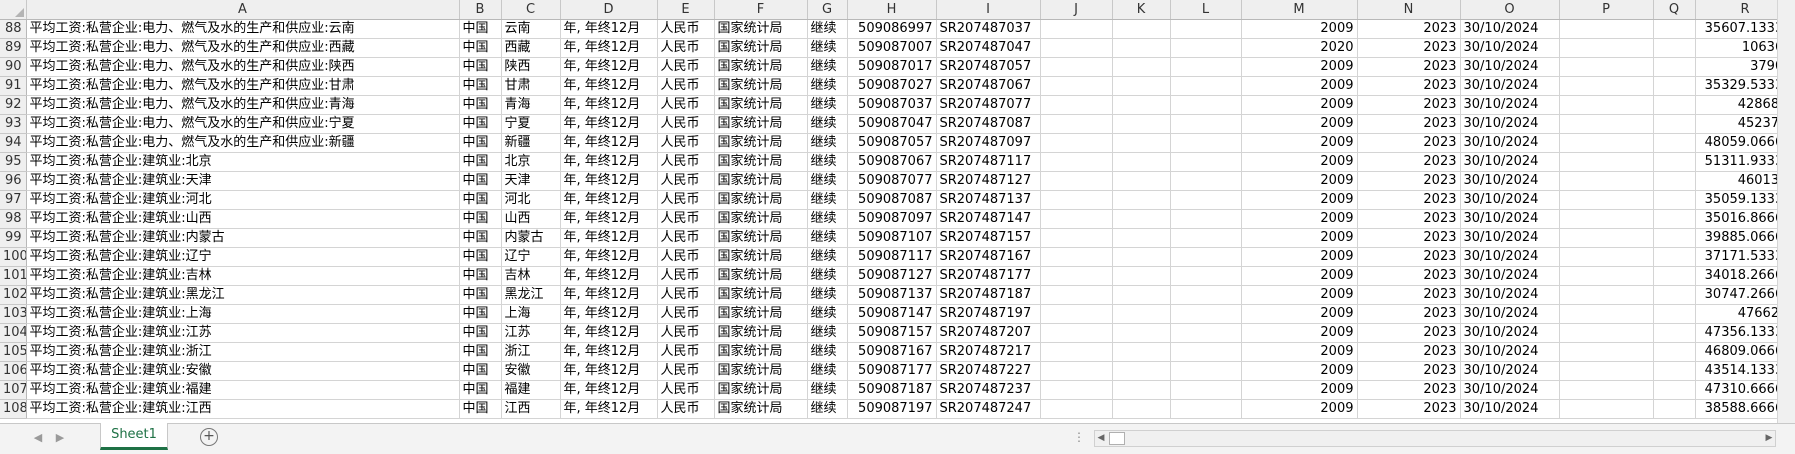 This screenshot has width=1795, height=454. What do you see at coordinates (13, 390) in the screenshot?
I see `row-header: 107` at bounding box center [13, 390].